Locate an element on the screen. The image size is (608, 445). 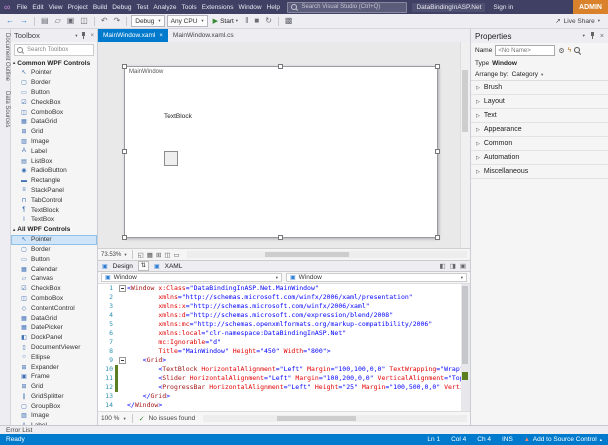
undo-icon: ↶ is located at coordinates (104, 21).